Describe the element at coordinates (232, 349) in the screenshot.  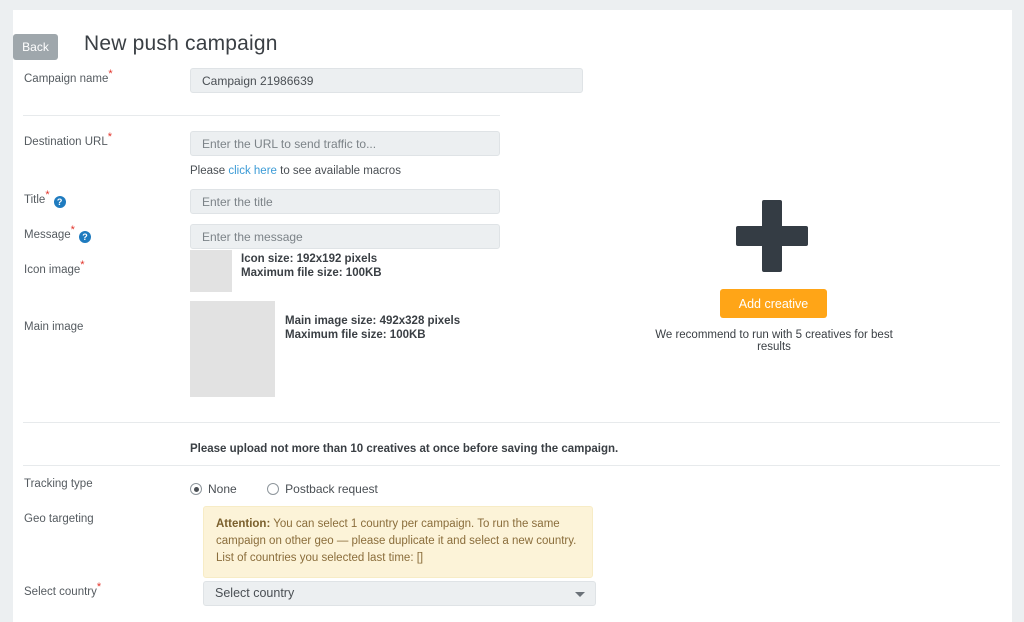
I see `main-image-dropzone` at that location.